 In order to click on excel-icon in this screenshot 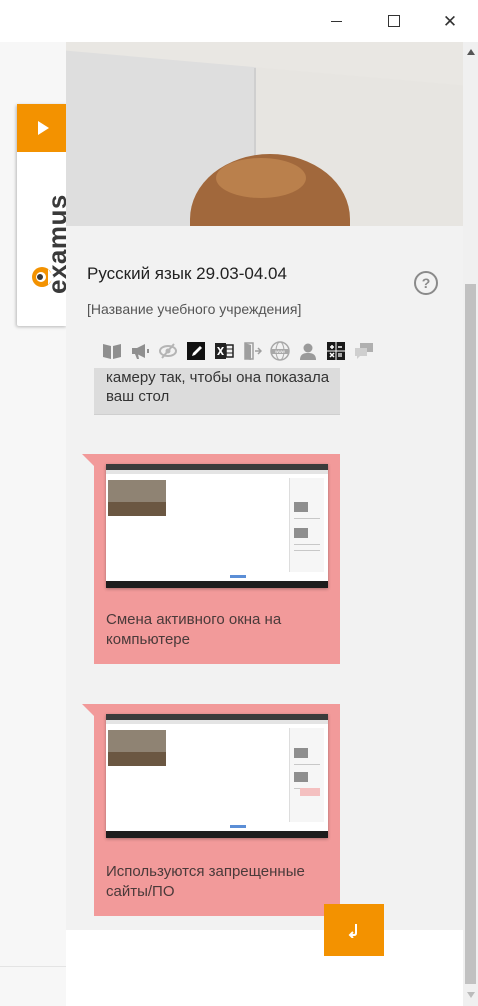, I will do `click(224, 351)`.